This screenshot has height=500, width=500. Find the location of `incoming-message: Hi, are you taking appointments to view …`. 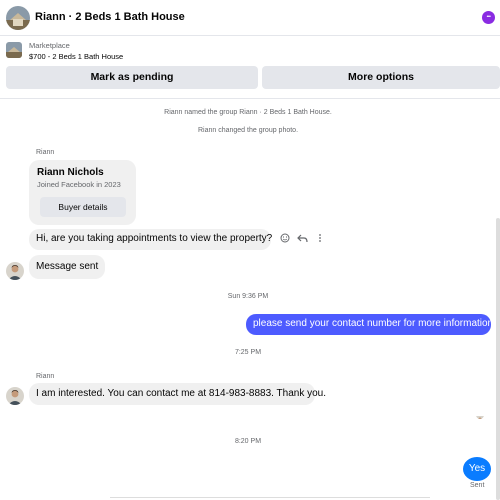

incoming-message: Hi, are you taking appointments to view … is located at coordinates (150, 239).